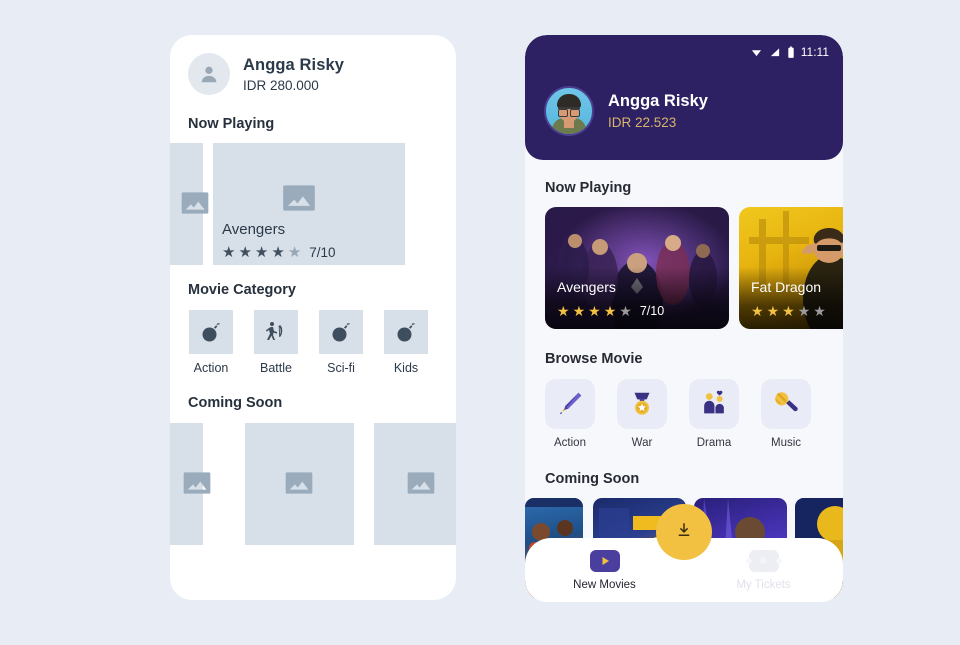 Image resolution: width=960 pixels, height=645 pixels. What do you see at coordinates (322, 252) in the screenshot?
I see `wireframe-rating-score: 7/10` at bounding box center [322, 252].